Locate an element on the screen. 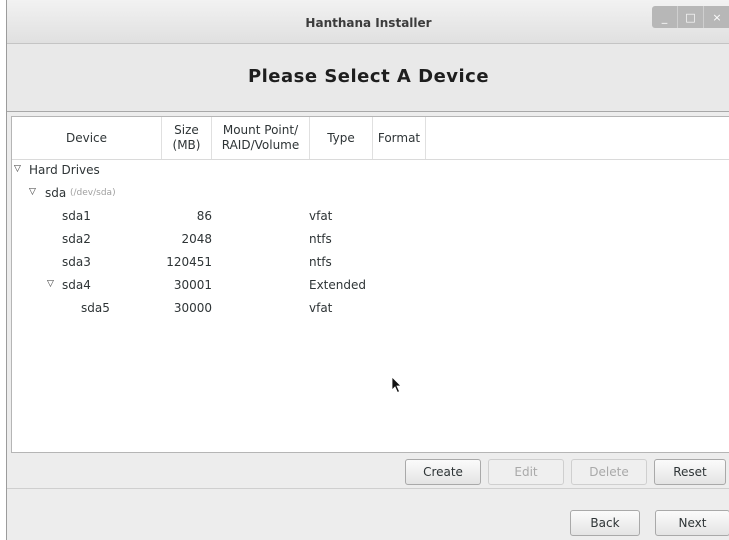 The height and width of the screenshot is (540, 729). maximize-button: □ is located at coordinates (691, 17).